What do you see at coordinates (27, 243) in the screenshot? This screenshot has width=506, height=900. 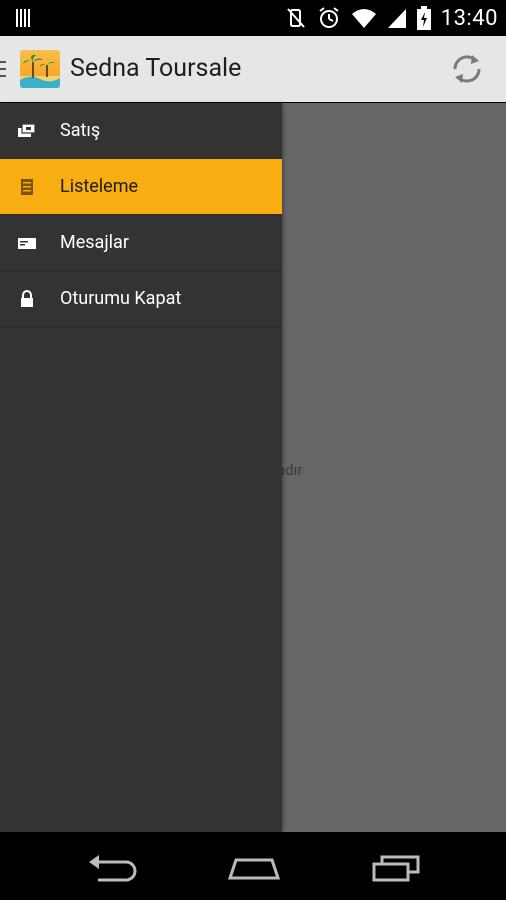 I see `message-icon` at bounding box center [27, 243].